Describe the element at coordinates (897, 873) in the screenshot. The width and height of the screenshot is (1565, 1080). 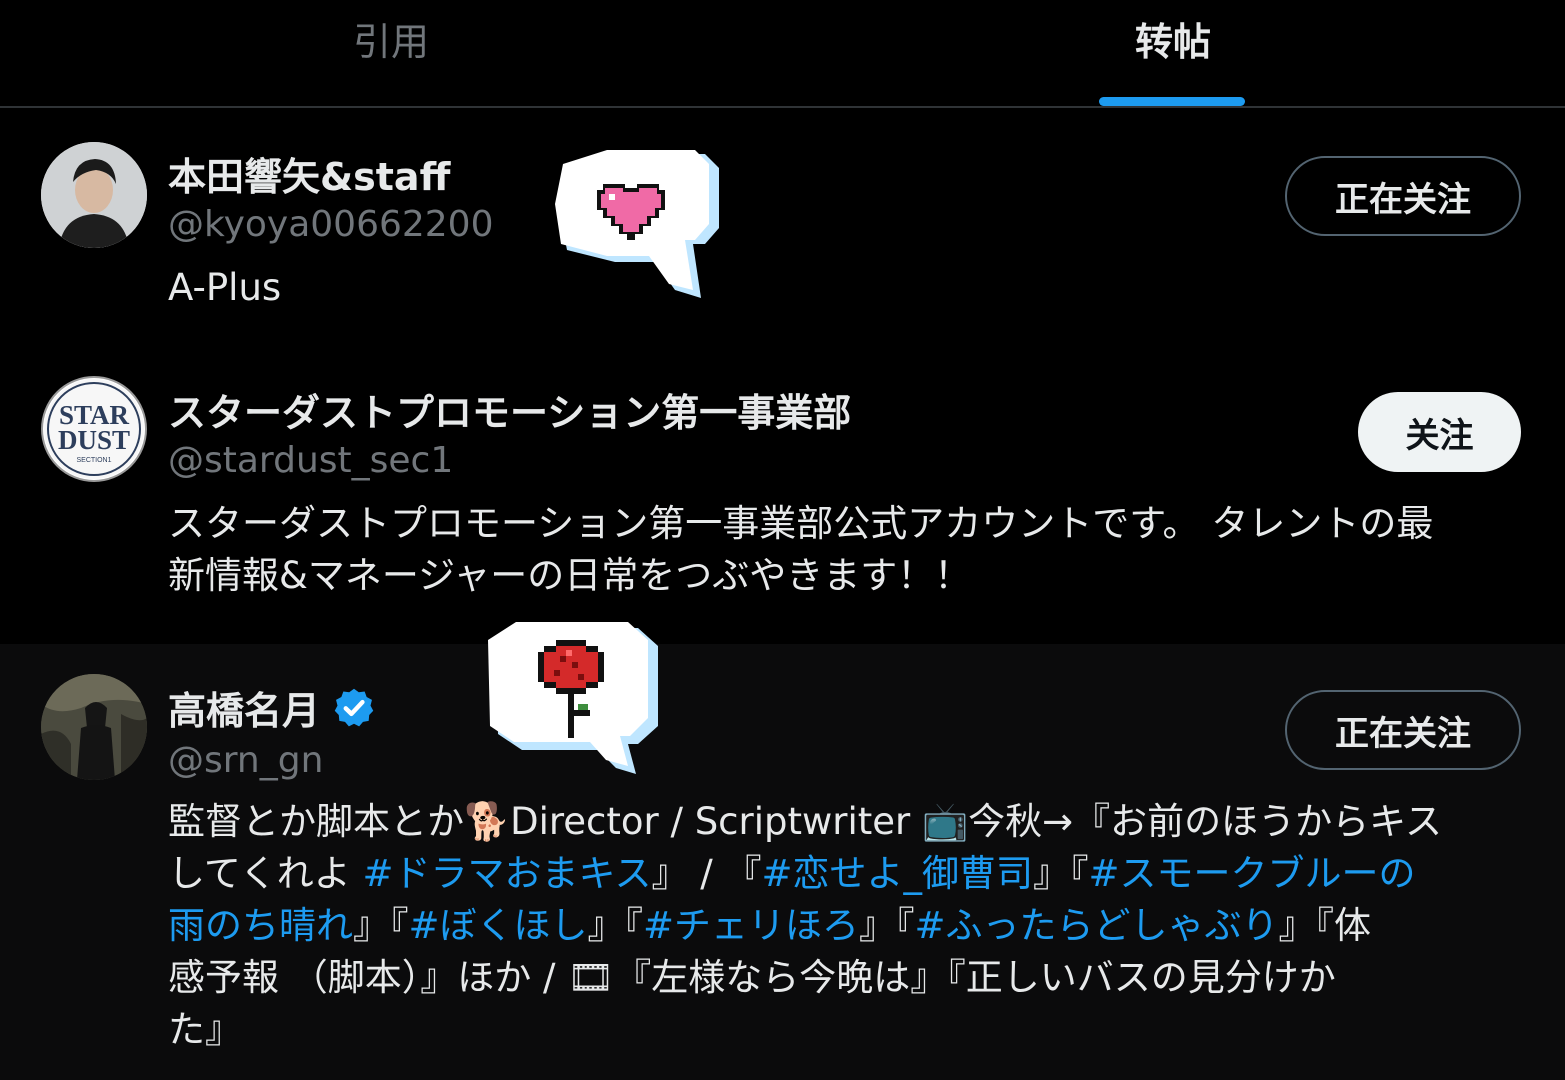
I see `hashtag-link: #恋せよ_御曹司` at that location.